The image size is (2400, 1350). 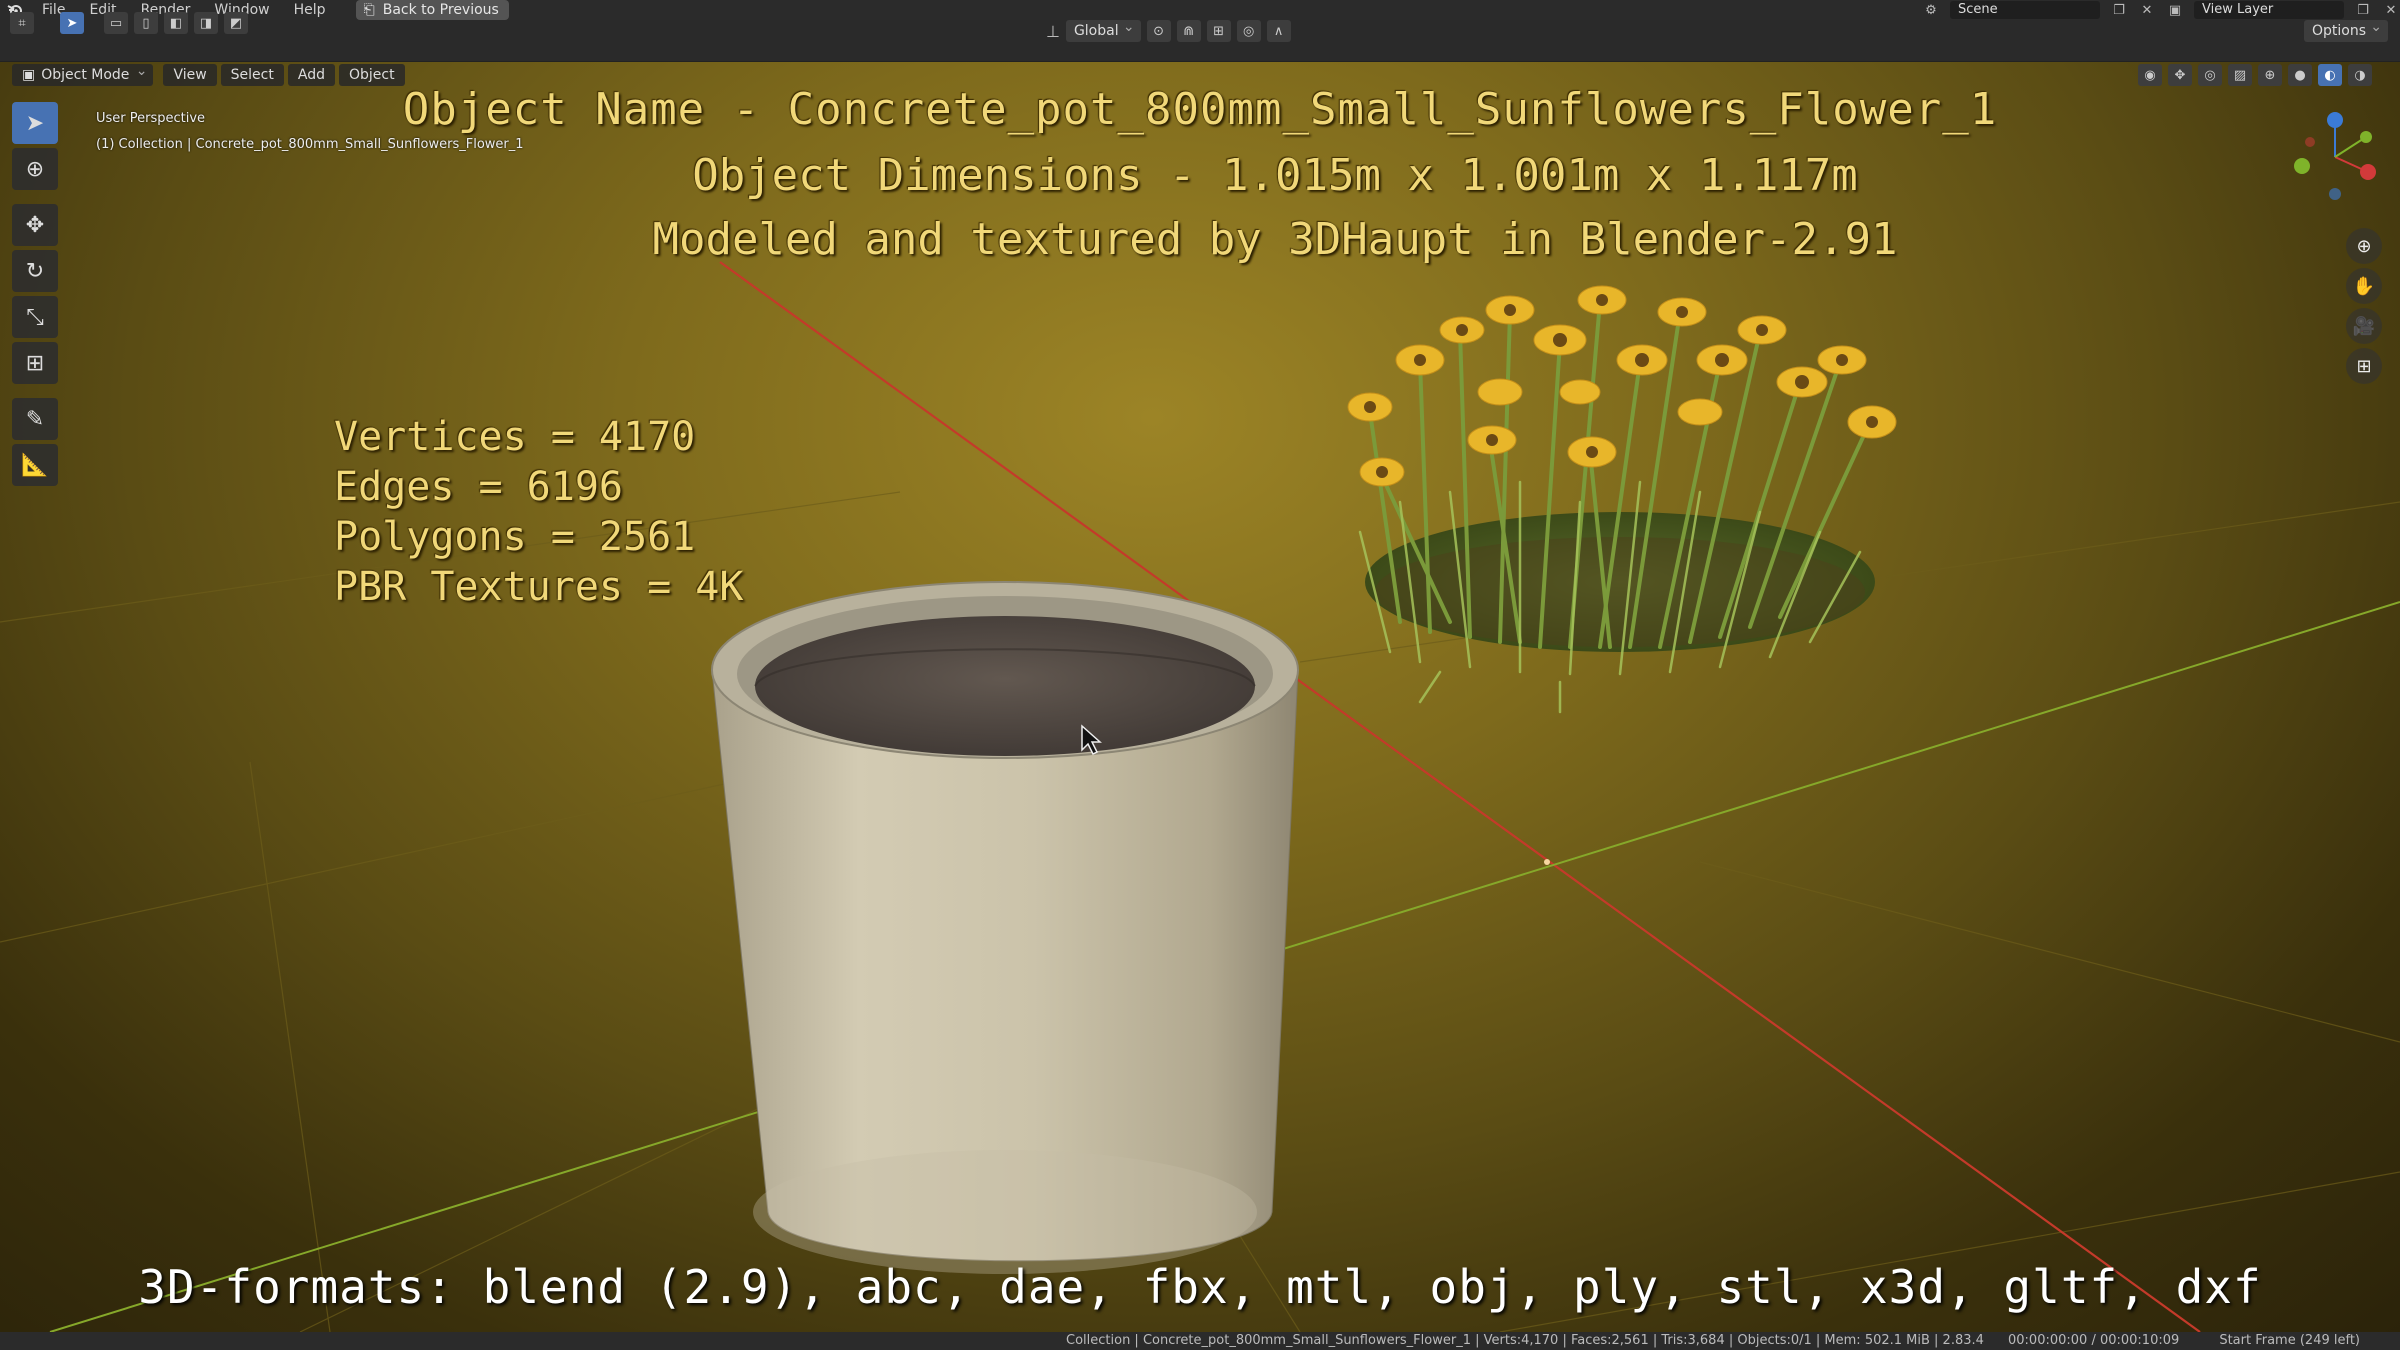 I want to click on back-to-previous-button: ⎗ Back to Previous, so click(x=432, y=10).